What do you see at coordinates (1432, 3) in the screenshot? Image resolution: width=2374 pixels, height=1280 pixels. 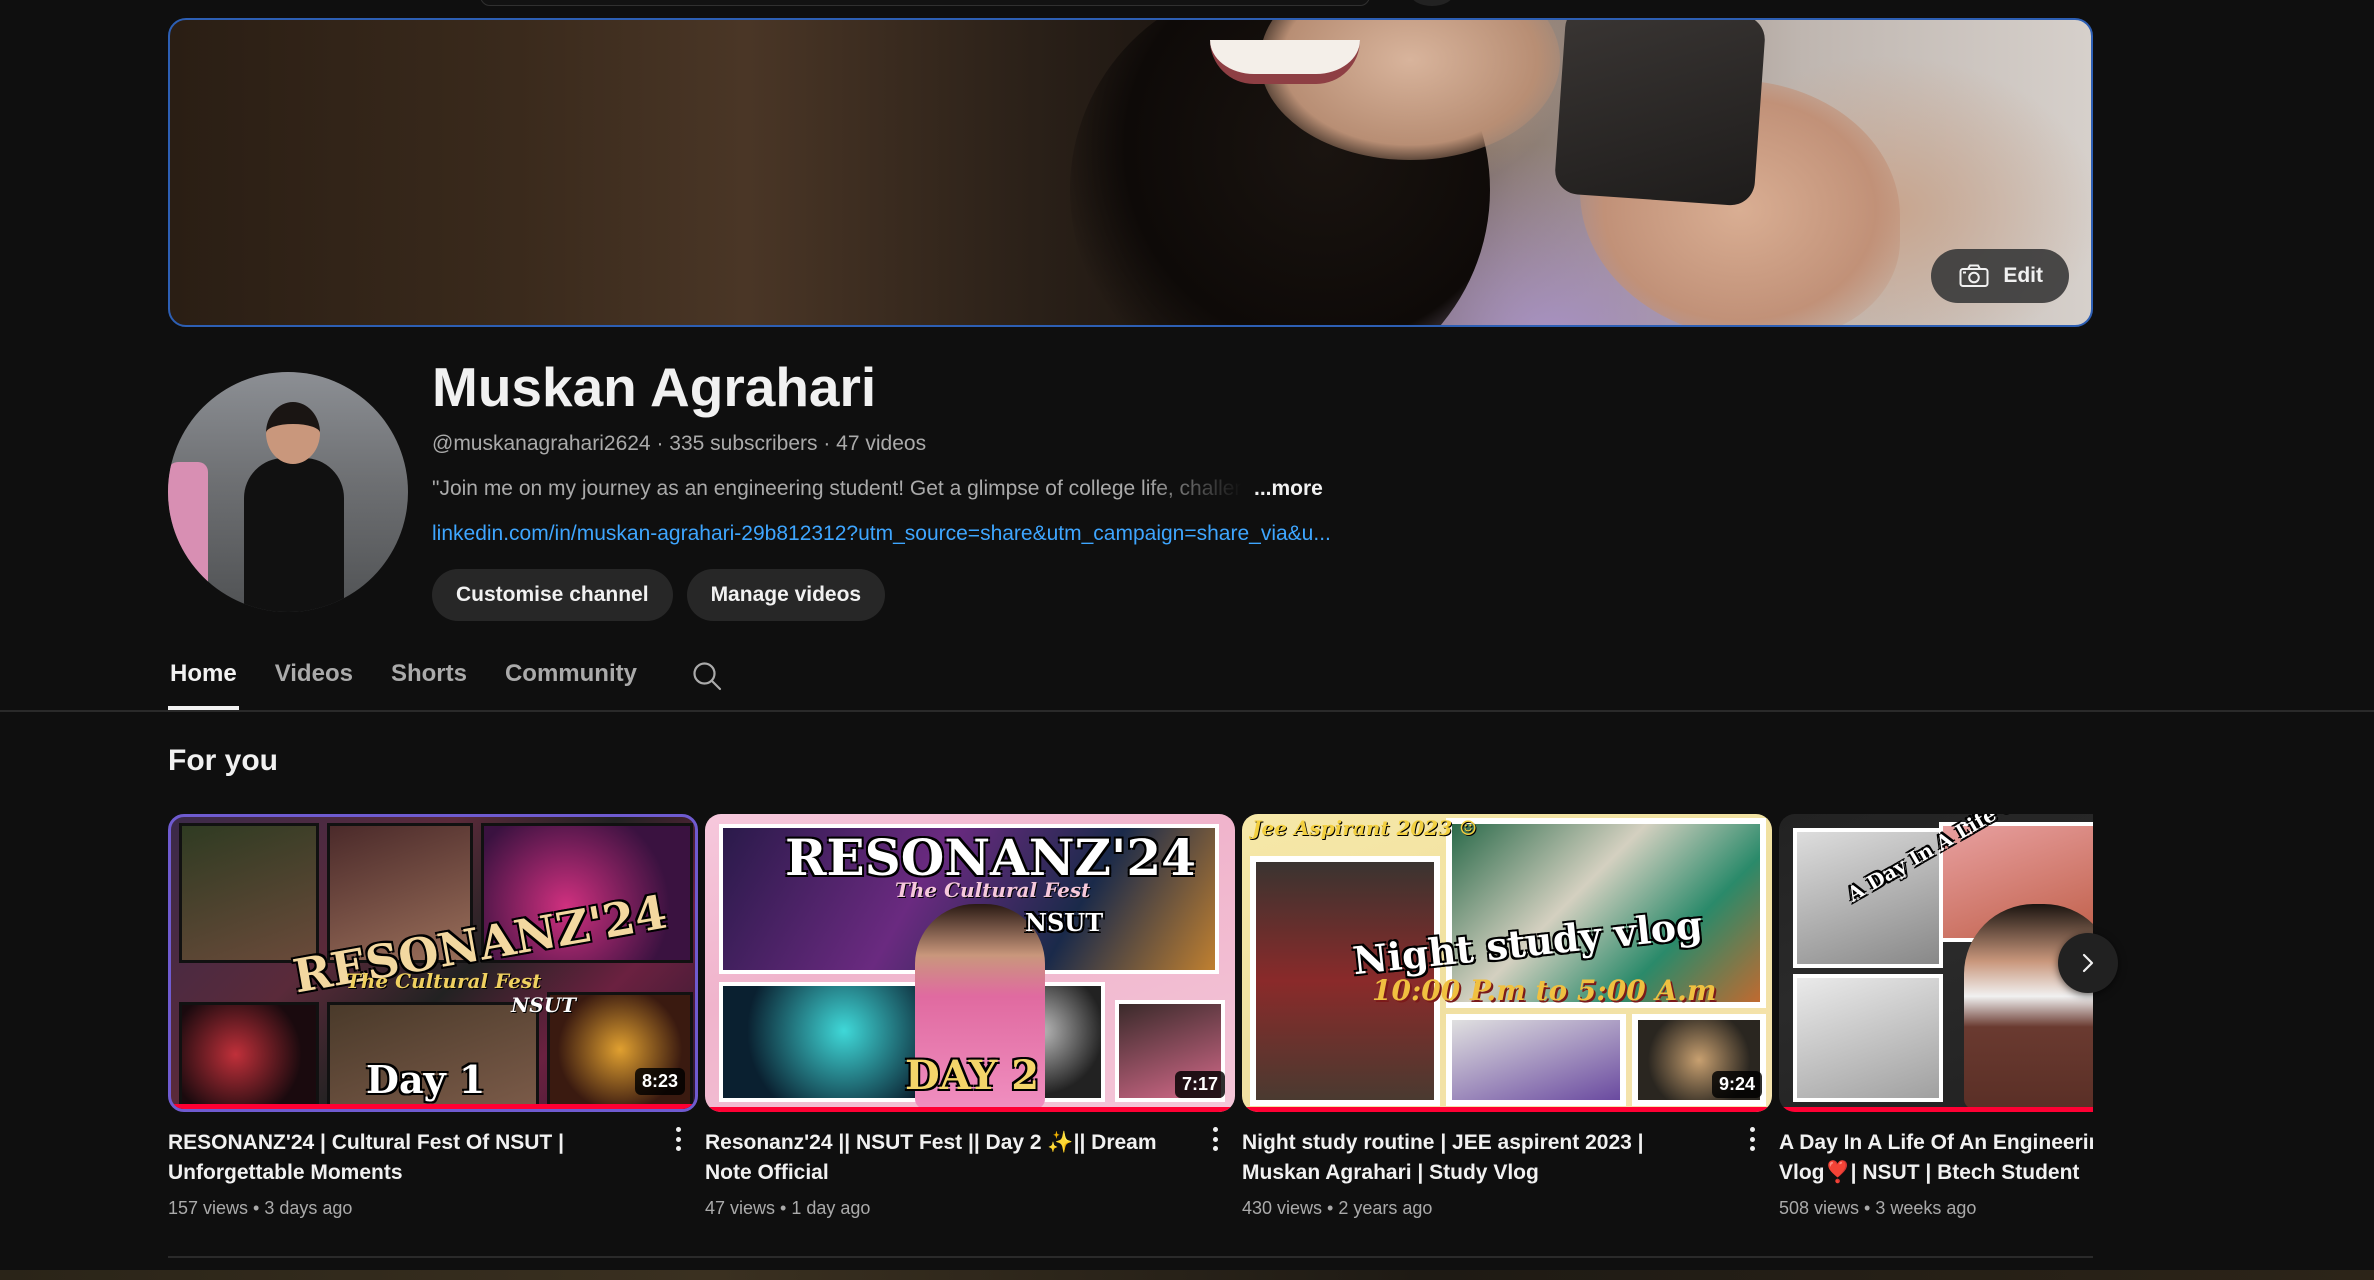 I see `voice-search-button-remnant` at bounding box center [1432, 3].